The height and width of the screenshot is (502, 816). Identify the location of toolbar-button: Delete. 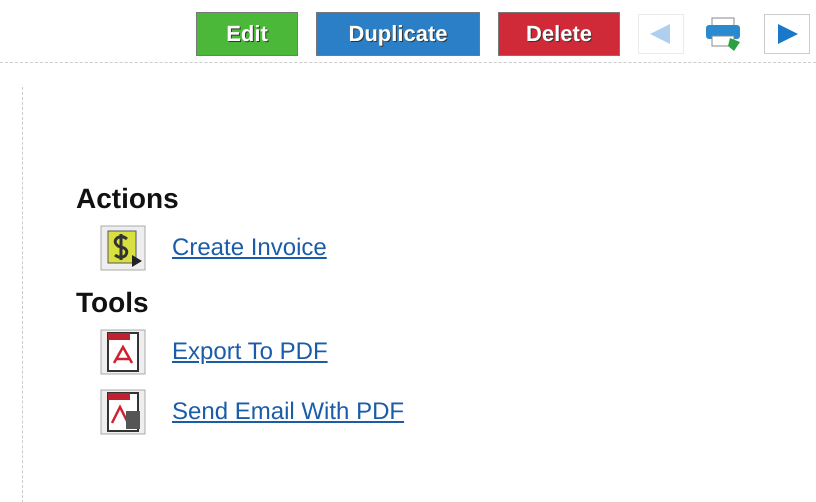
(559, 34).